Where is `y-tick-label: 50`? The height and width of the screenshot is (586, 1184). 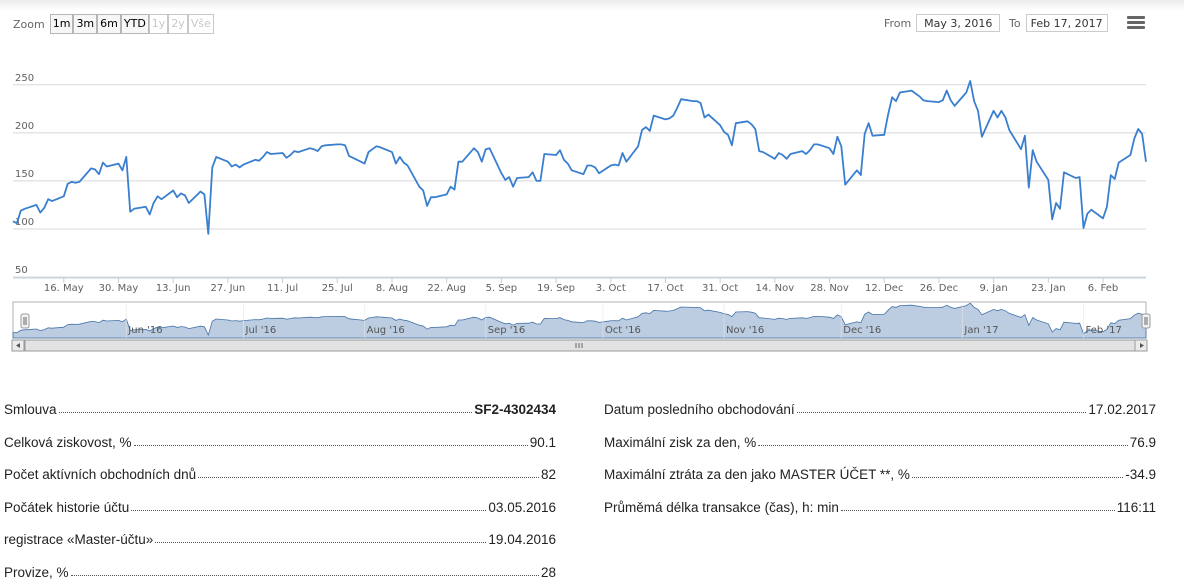
y-tick-label: 50 is located at coordinates (21, 270).